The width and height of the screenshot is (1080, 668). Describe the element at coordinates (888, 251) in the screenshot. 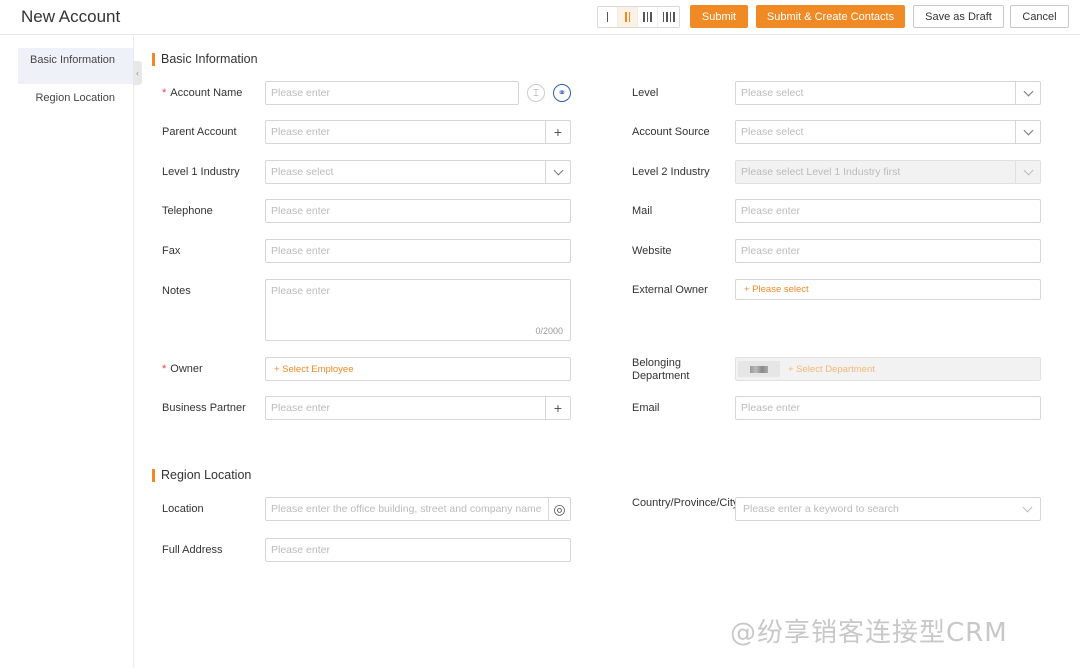

I see `website-input: Please enter` at that location.